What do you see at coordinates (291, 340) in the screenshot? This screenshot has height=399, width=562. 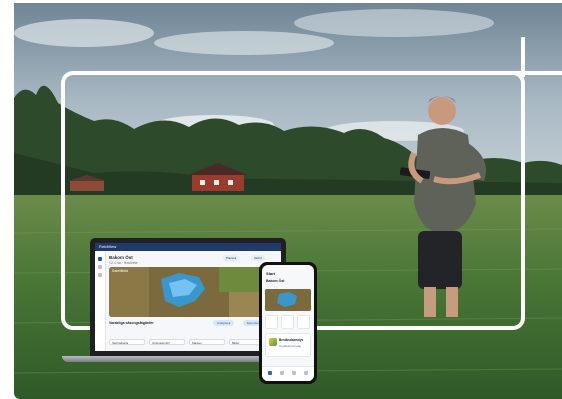 I see `card-title: Beståndsanalys` at bounding box center [291, 340].